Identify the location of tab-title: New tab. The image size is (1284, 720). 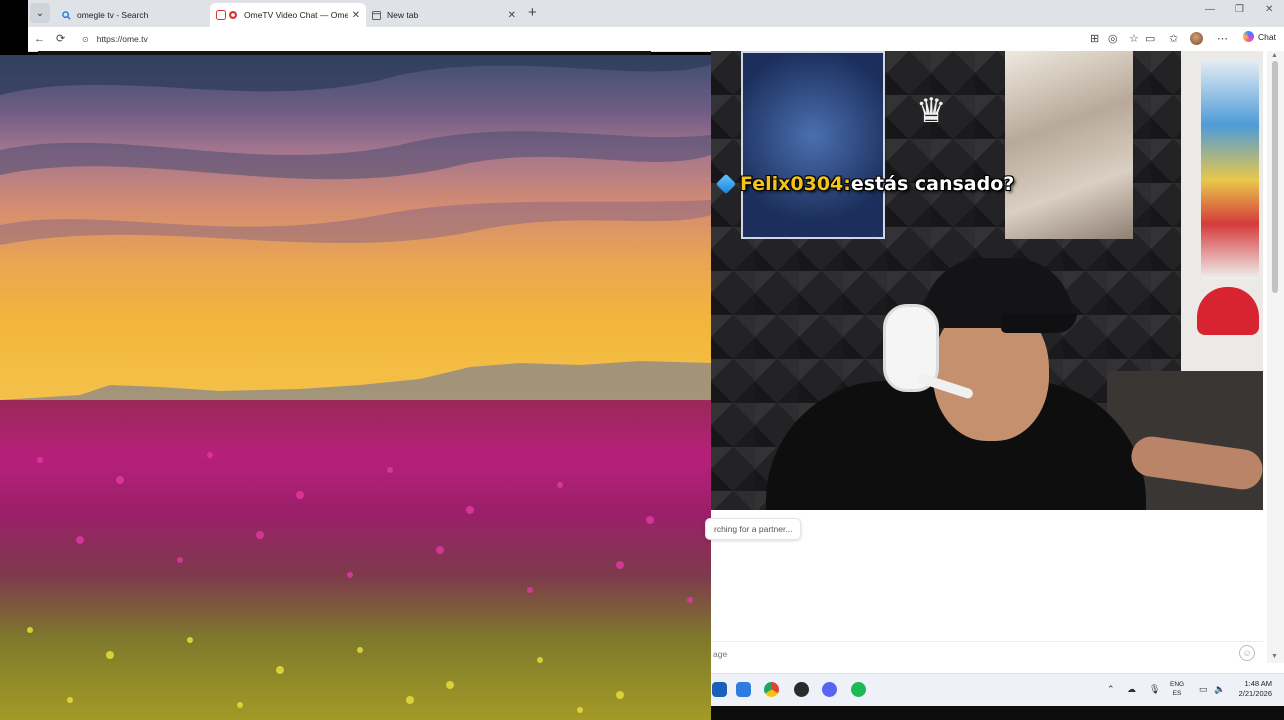
(403, 15).